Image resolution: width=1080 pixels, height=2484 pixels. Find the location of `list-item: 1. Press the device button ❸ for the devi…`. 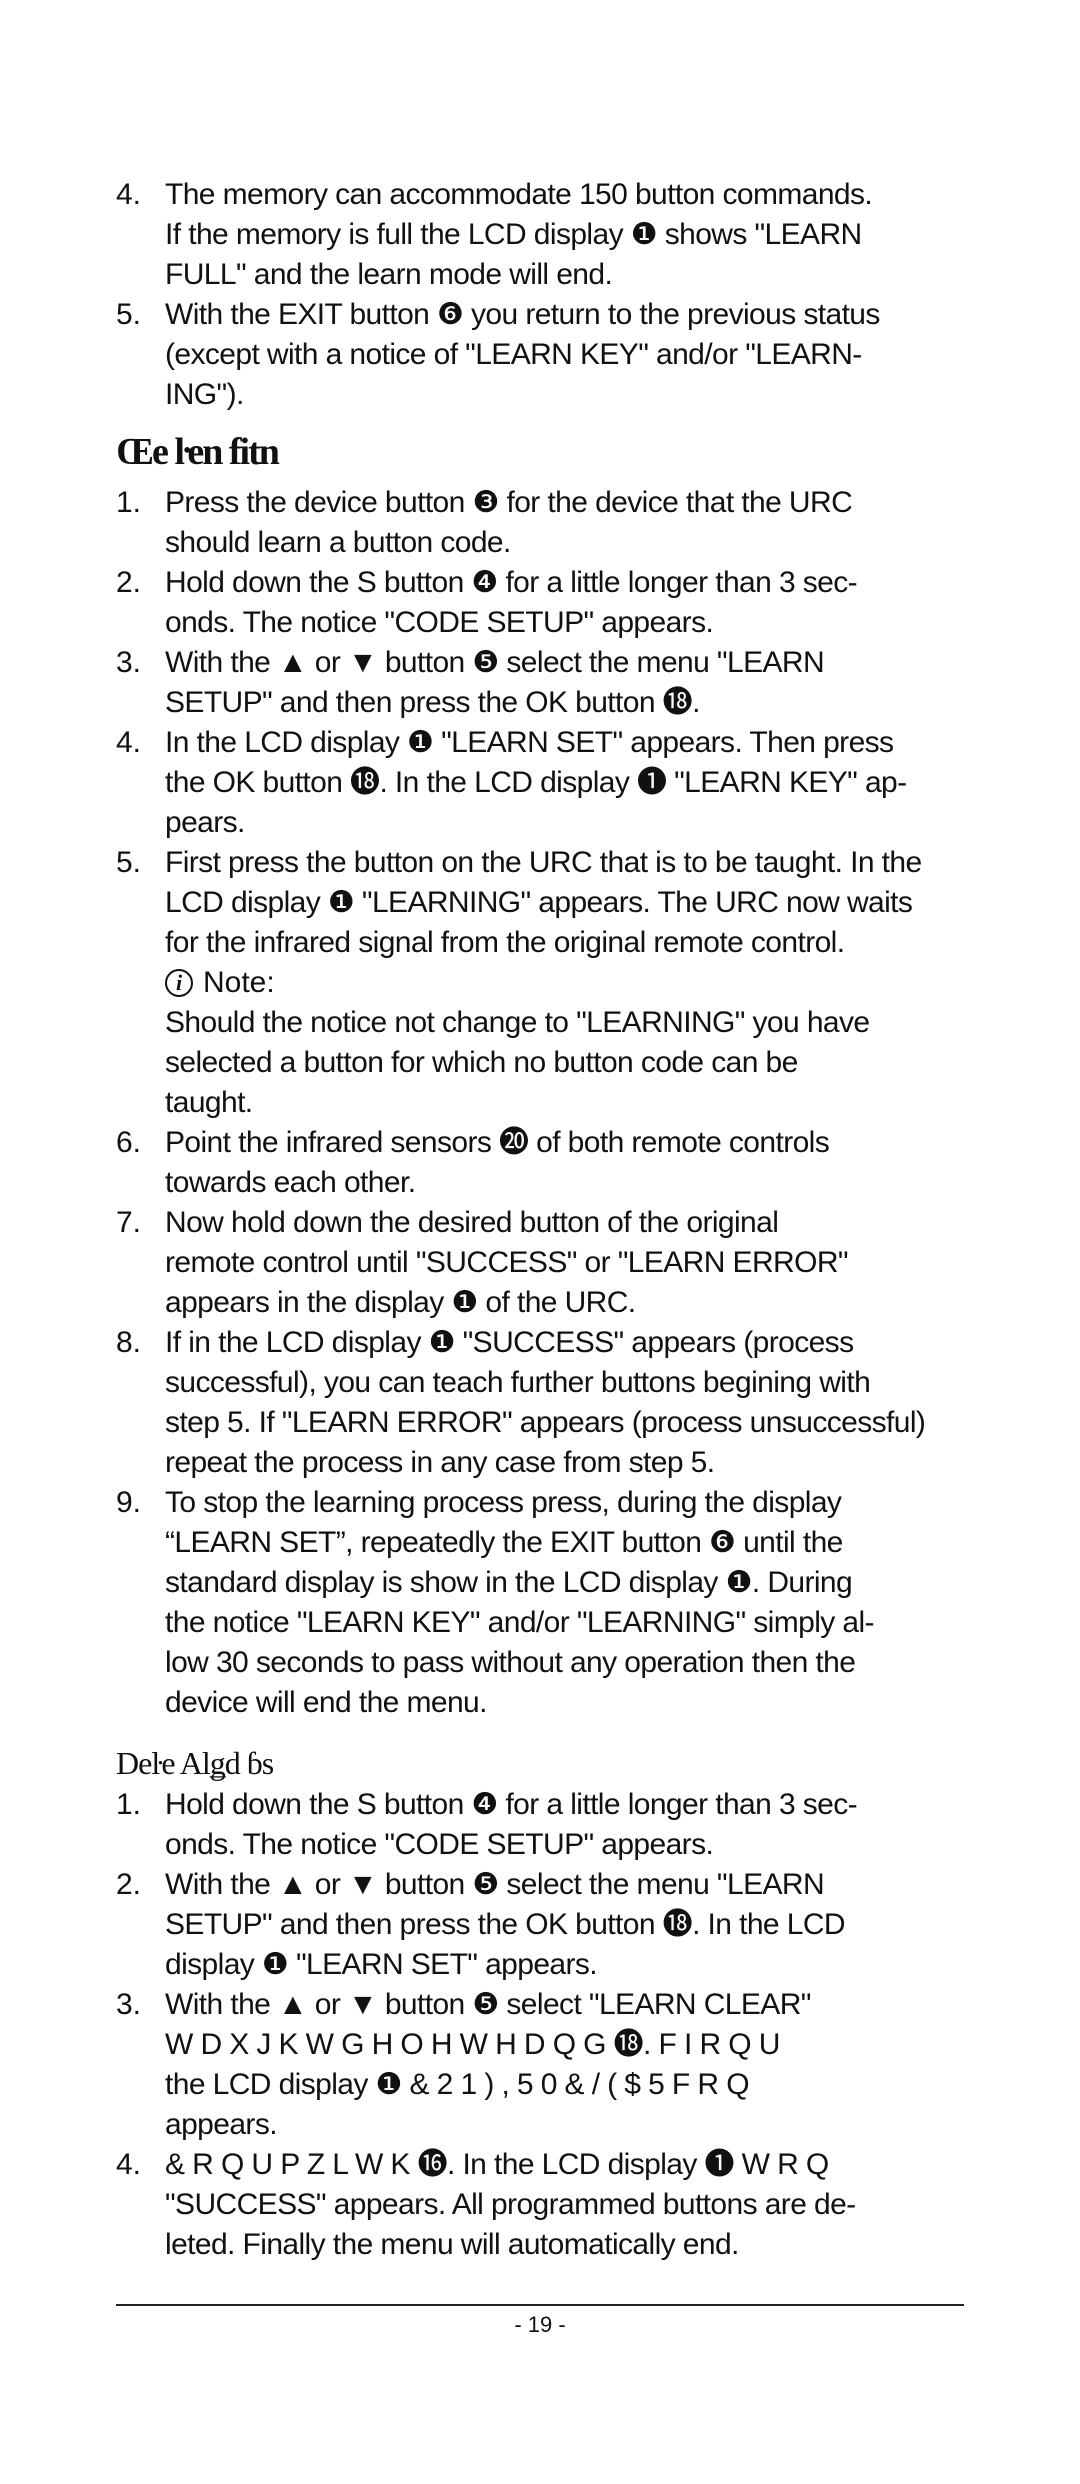

list-item: 1. Press the device button ❸ for the devi… is located at coordinates (540, 523).